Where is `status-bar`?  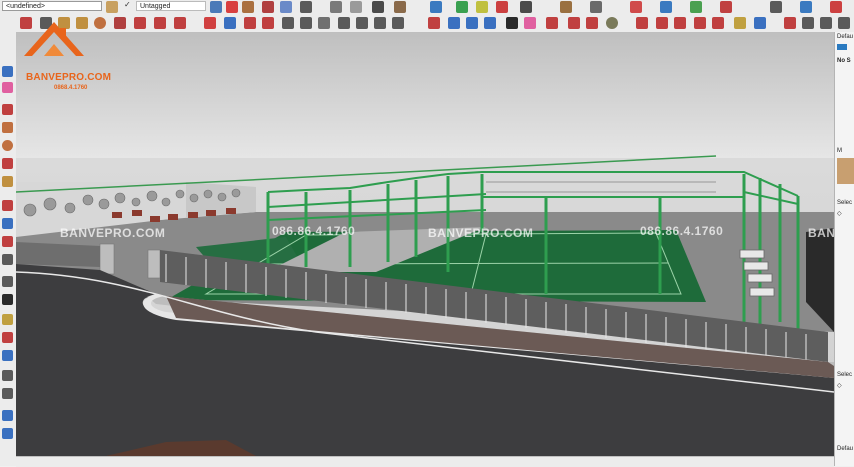 status-bar is located at coordinates (425, 461).